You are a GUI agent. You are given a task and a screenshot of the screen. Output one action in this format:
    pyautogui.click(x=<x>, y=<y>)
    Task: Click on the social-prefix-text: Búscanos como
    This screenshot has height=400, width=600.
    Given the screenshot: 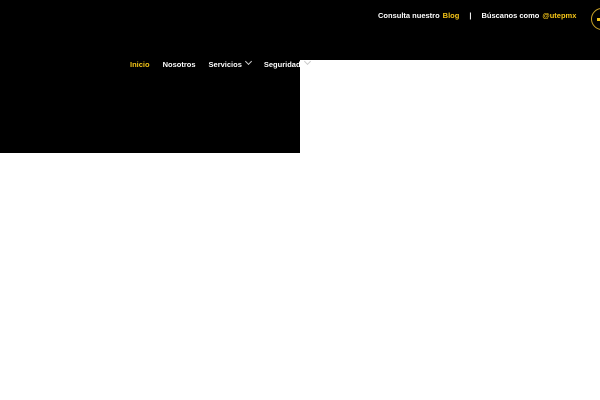 What is the action you would take?
    pyautogui.click(x=510, y=15)
    